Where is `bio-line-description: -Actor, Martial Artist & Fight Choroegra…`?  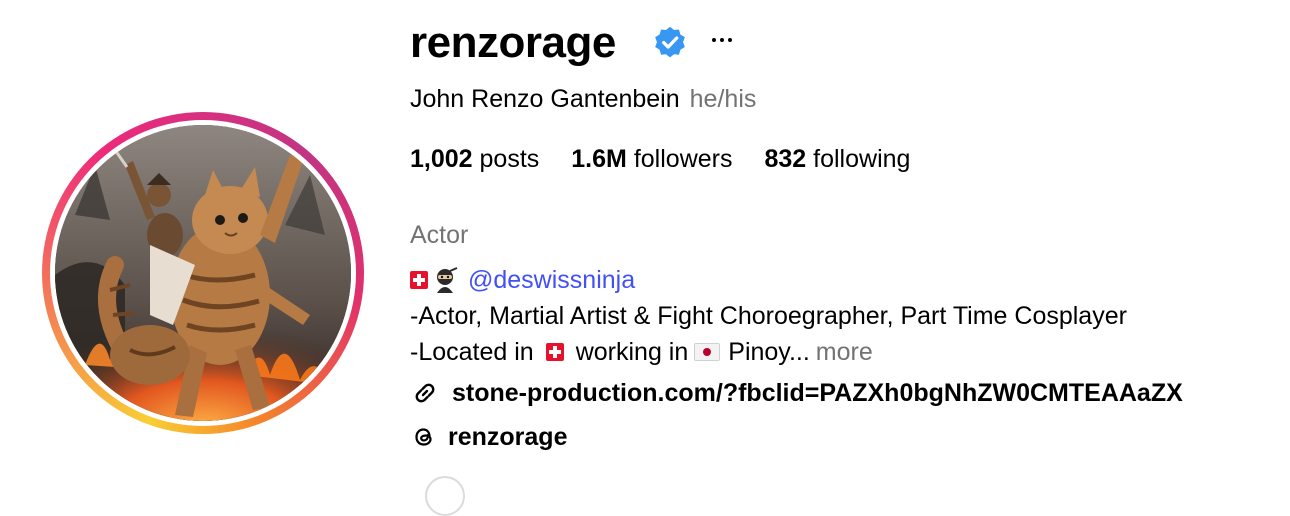 bio-line-description: -Actor, Martial Artist & Fight Choroegra… is located at coordinates (768, 316).